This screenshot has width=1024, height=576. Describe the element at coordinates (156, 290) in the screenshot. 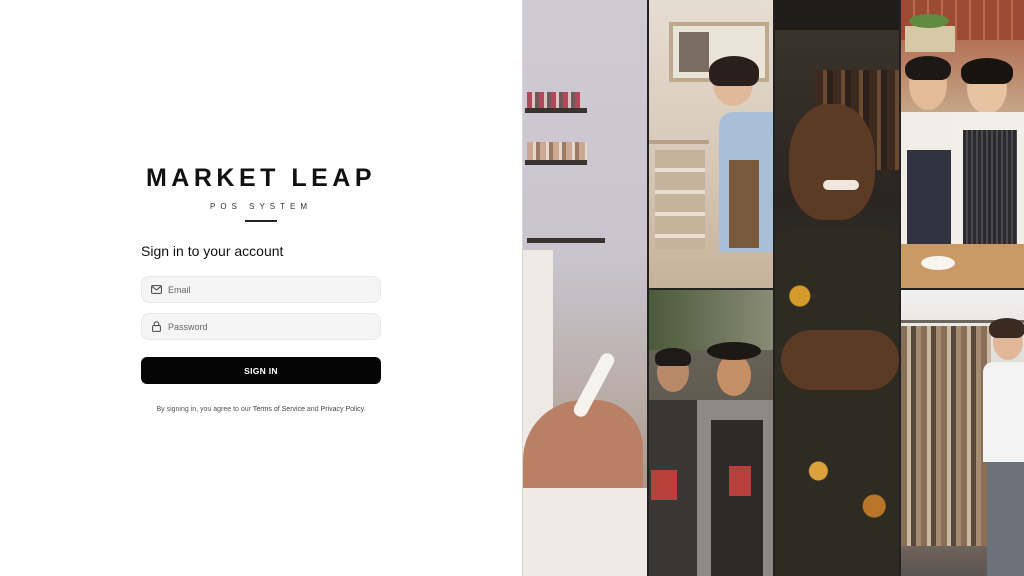

I see `mail-icon` at that location.